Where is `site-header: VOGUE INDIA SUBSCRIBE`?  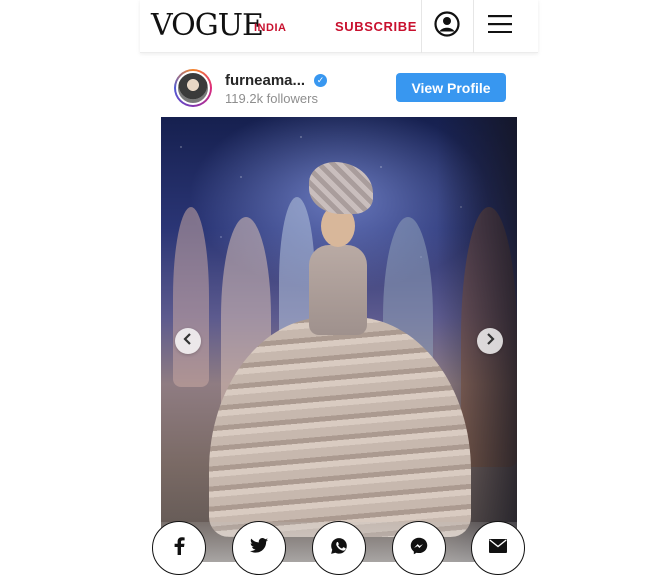 site-header: VOGUE INDIA SUBSCRIBE is located at coordinates (339, 26).